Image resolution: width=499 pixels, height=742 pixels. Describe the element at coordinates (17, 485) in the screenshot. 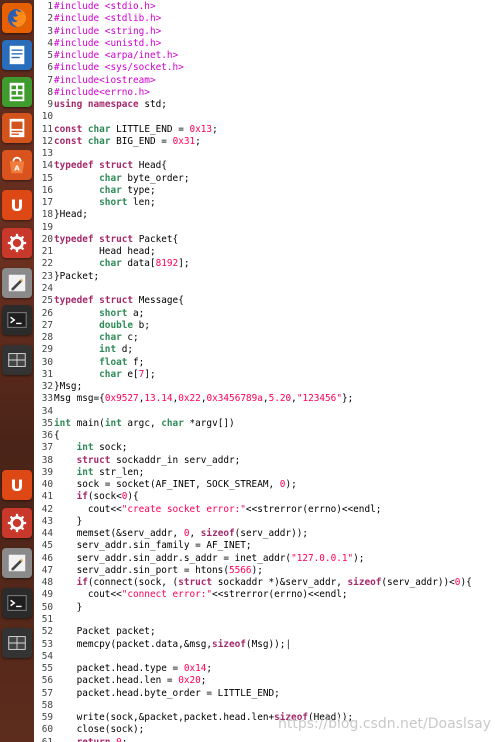

I see `ubuntu-one-icon-2: U` at that location.